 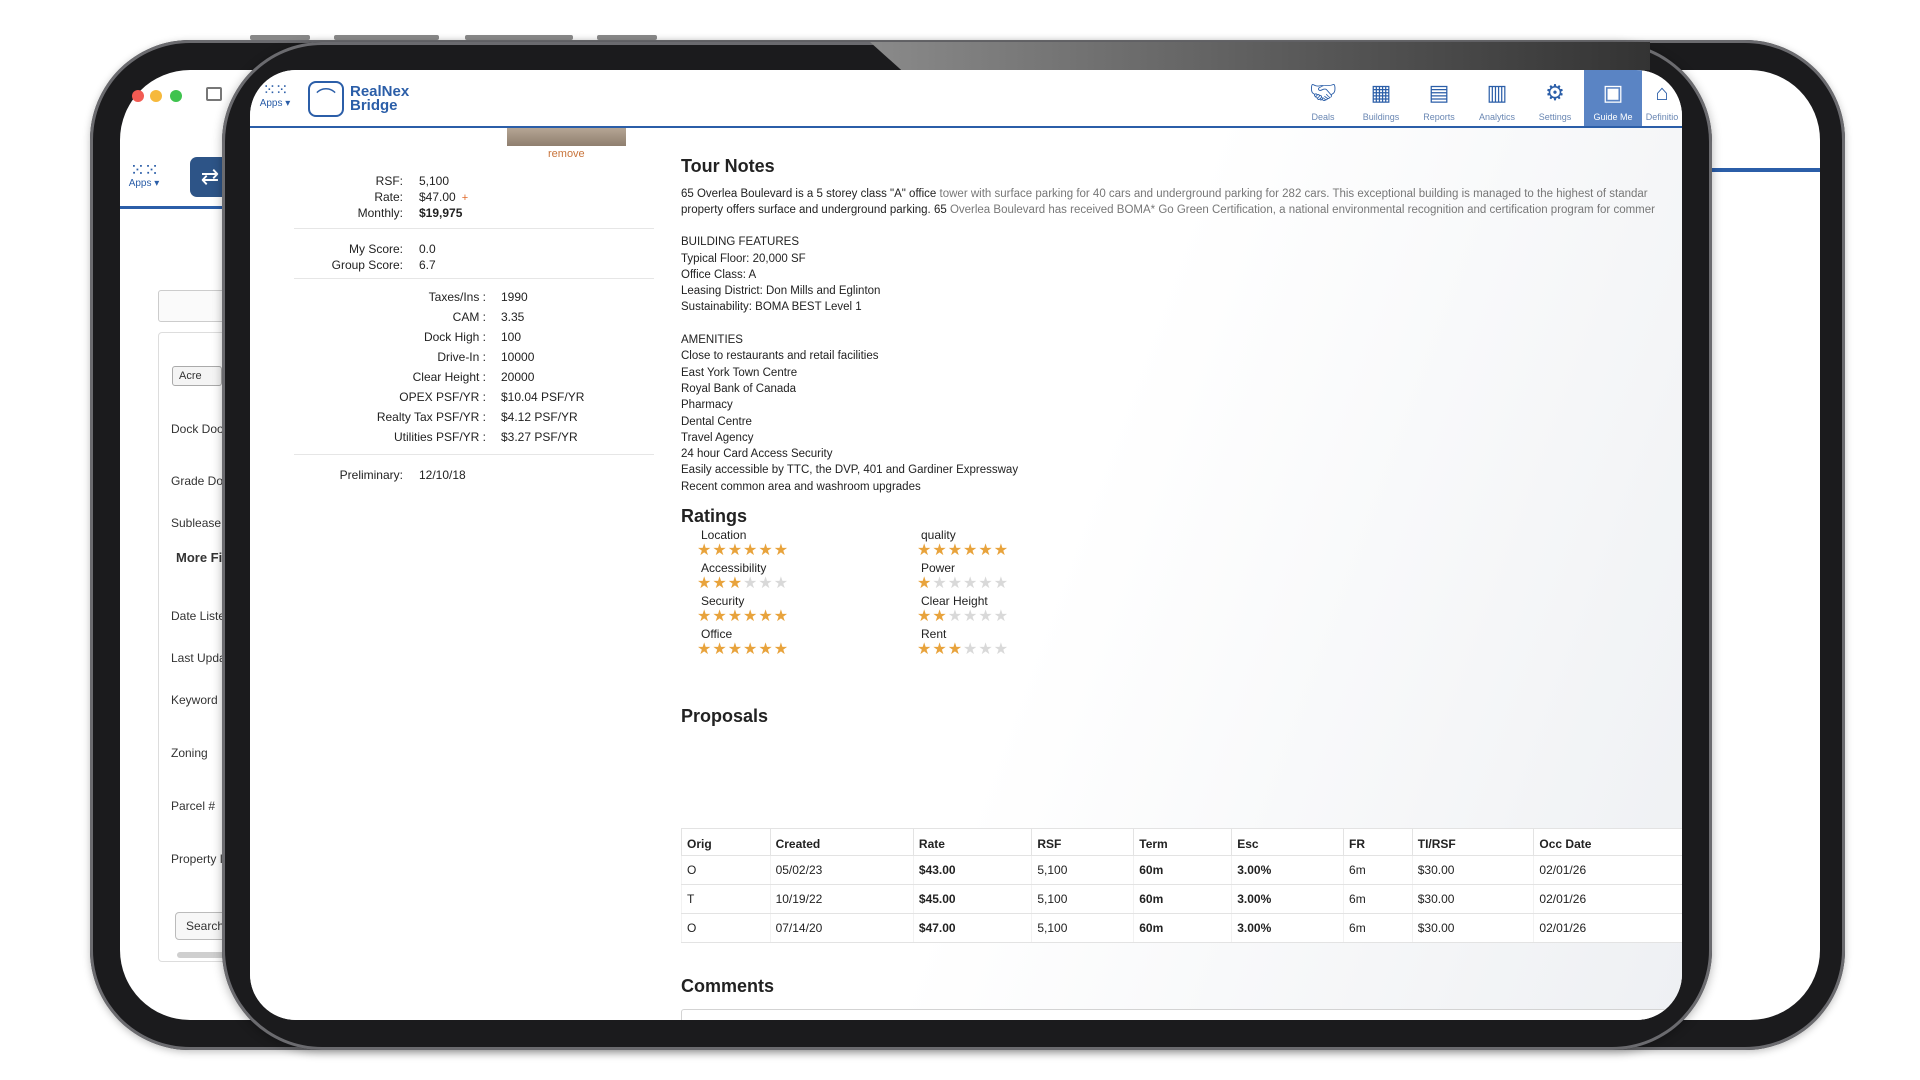 I want to click on nav-definitions: ⌂ Definitio, so click(x=1662, y=98).